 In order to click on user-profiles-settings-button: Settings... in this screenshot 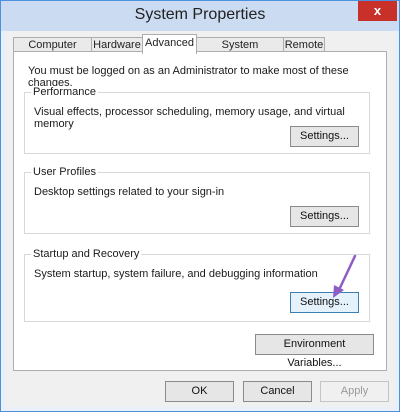, I will do `click(324, 216)`.